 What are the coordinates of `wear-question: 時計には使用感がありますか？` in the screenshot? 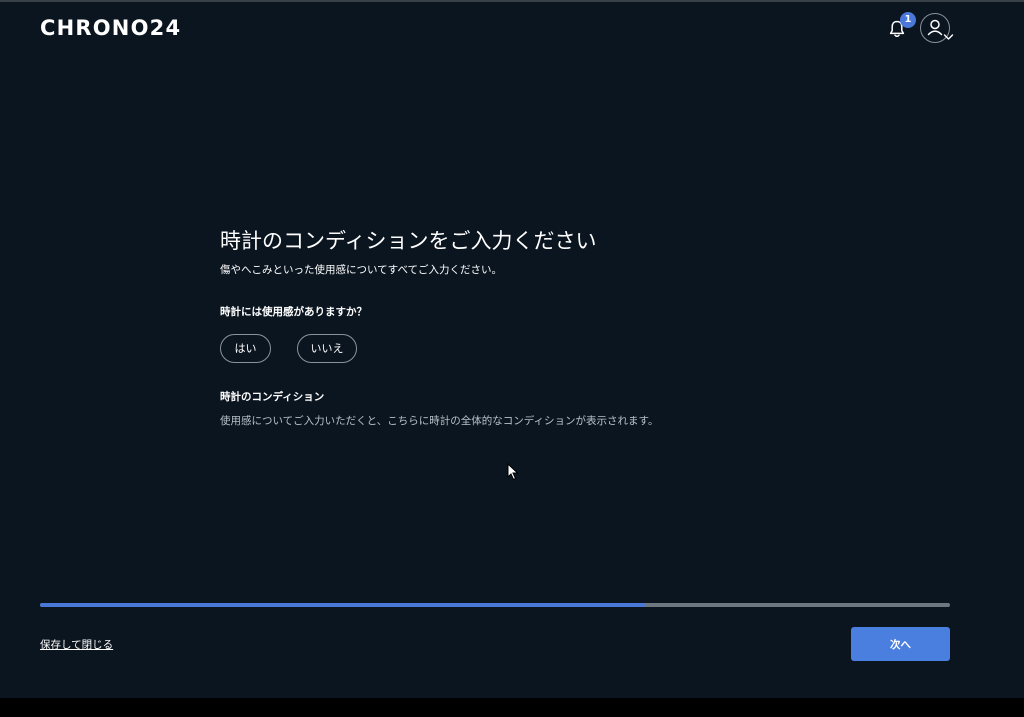 It's located at (293, 312).